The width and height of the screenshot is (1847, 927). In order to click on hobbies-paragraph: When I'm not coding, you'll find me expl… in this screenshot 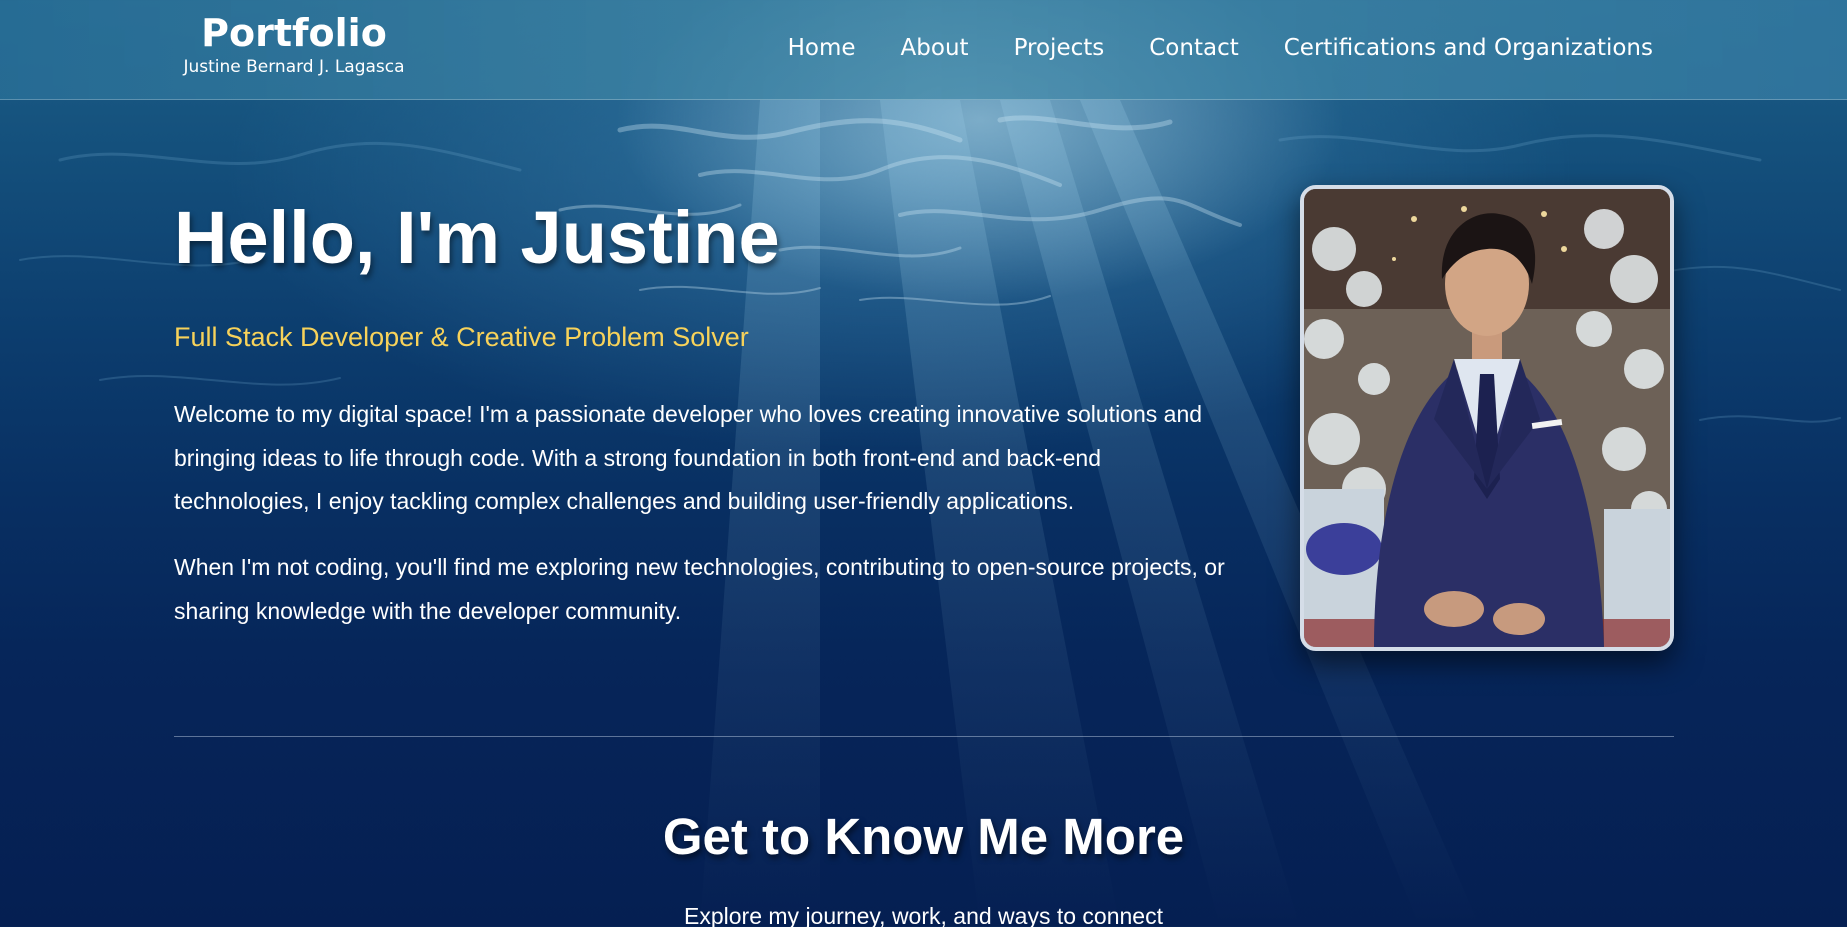, I will do `click(699, 589)`.